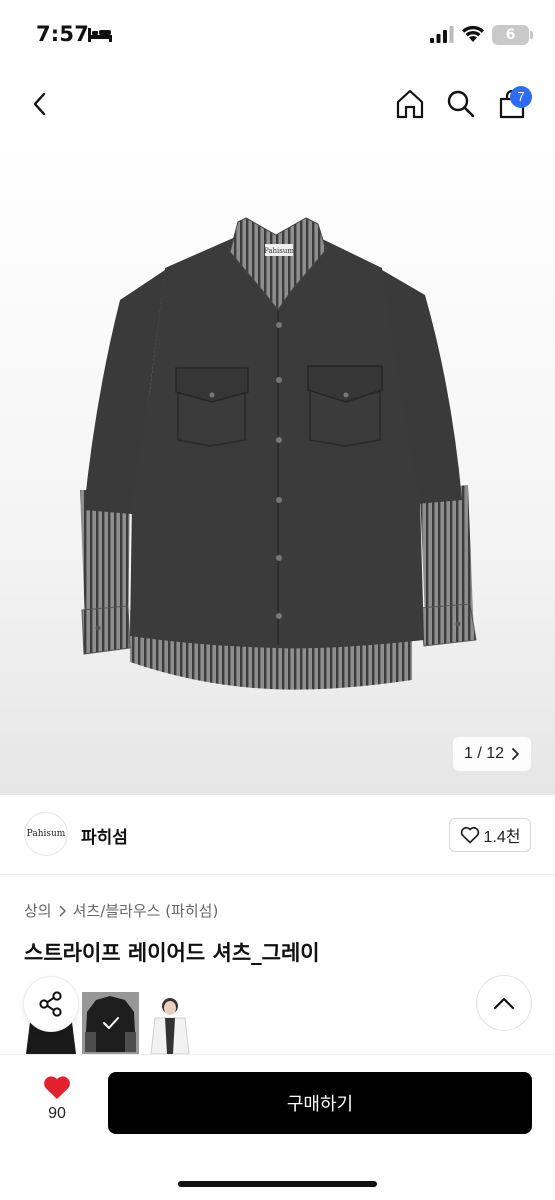  What do you see at coordinates (38, 910) in the screenshot?
I see `breadcrumb-item: 상의` at bounding box center [38, 910].